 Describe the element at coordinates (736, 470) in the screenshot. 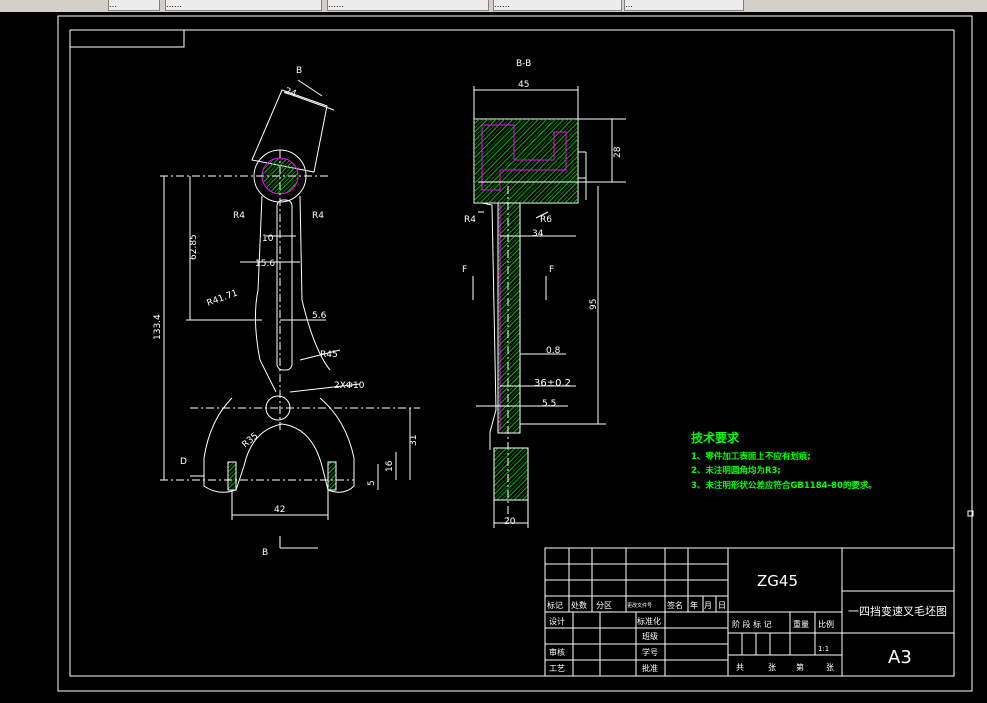

I see `note-line: 2、未注明圆角均为R3;` at that location.